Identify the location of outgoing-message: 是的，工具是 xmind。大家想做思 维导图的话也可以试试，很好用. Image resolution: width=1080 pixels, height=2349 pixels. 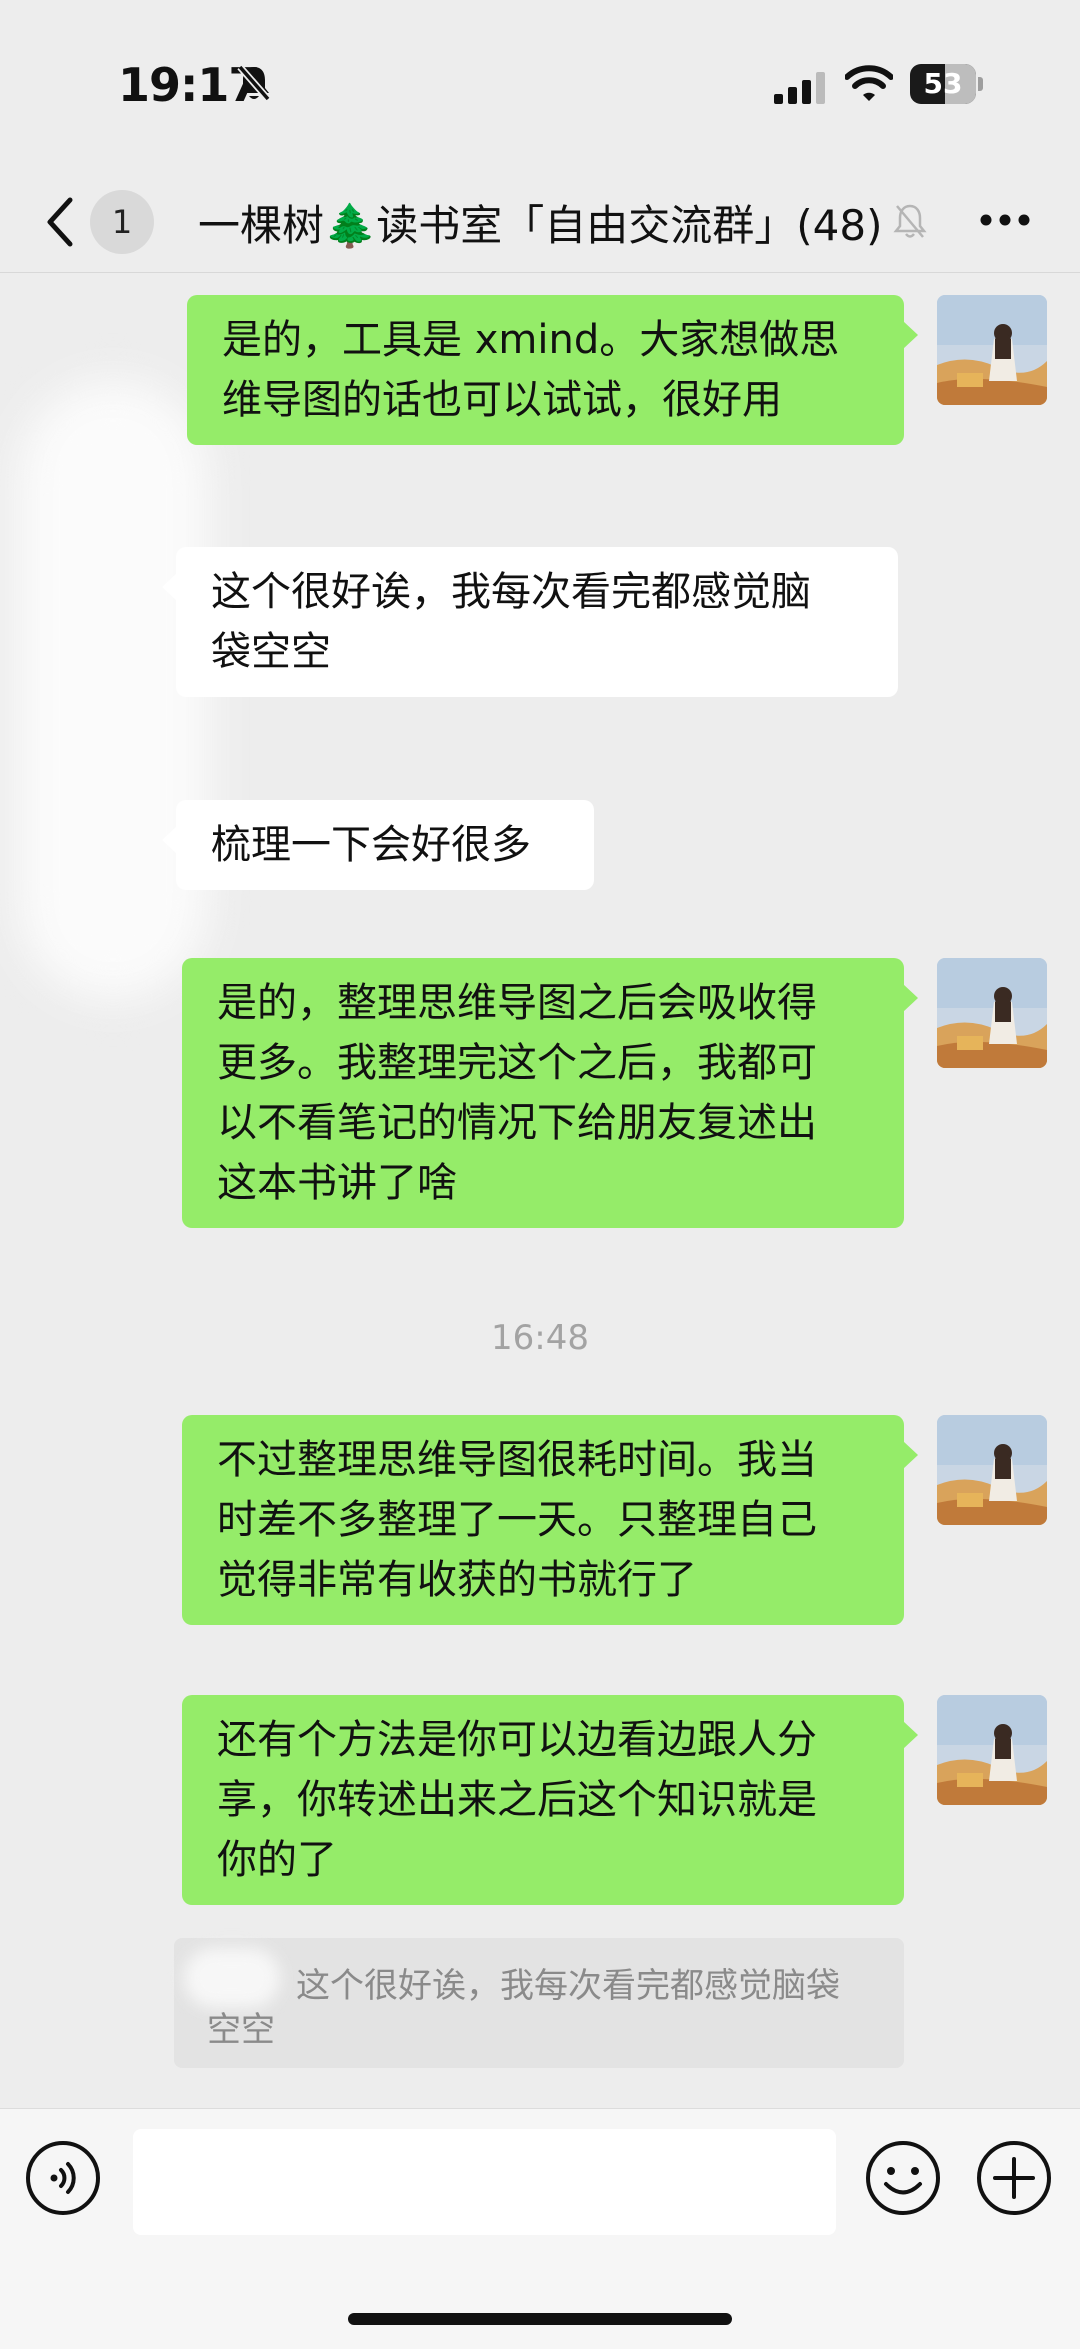
(552, 370).